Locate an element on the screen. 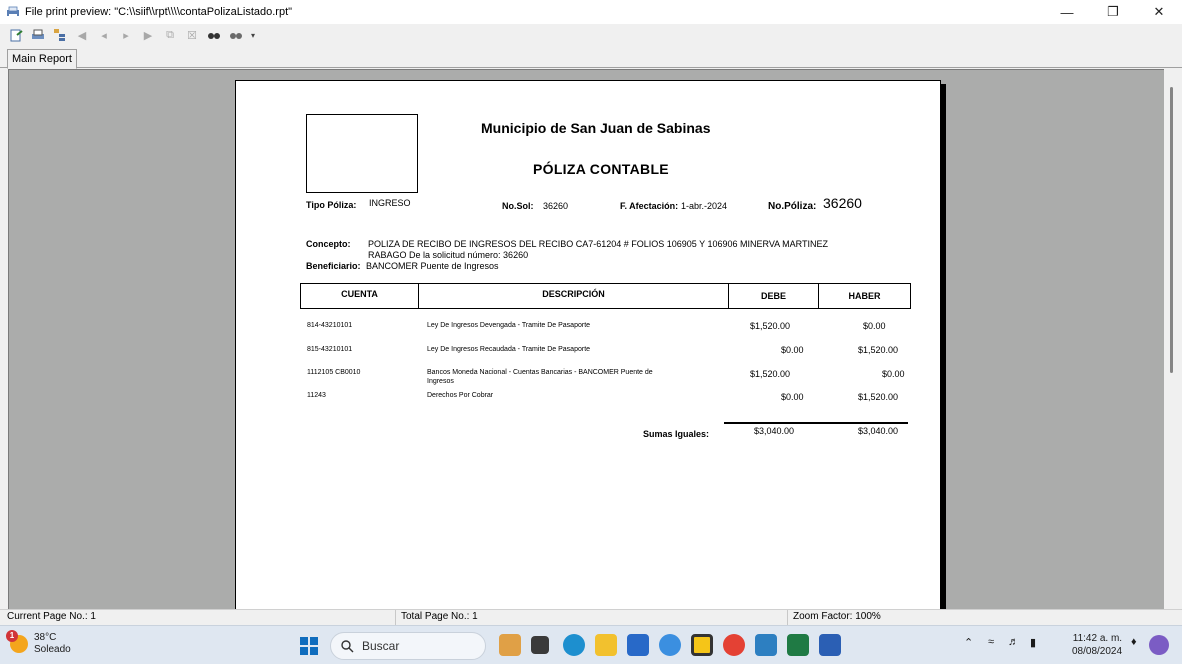  tab-strip: Main Report is located at coordinates (591, 57).